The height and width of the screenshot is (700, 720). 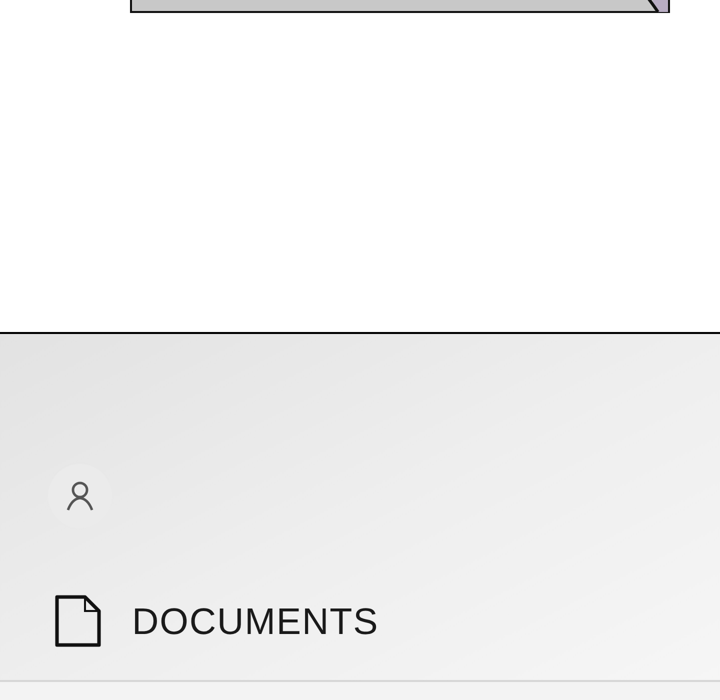 I want to click on document-icon, so click(x=78, y=621).